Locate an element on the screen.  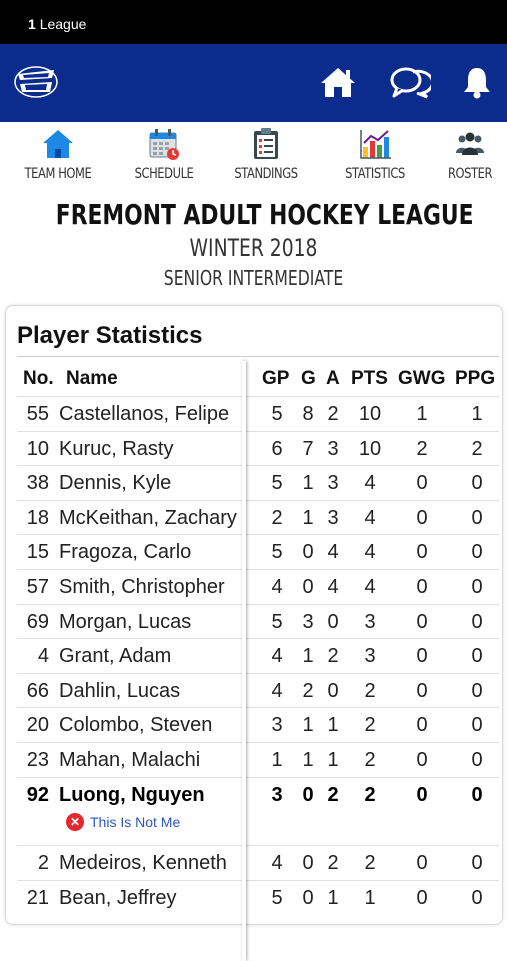
team-home-icon is located at coordinates (58, 144).